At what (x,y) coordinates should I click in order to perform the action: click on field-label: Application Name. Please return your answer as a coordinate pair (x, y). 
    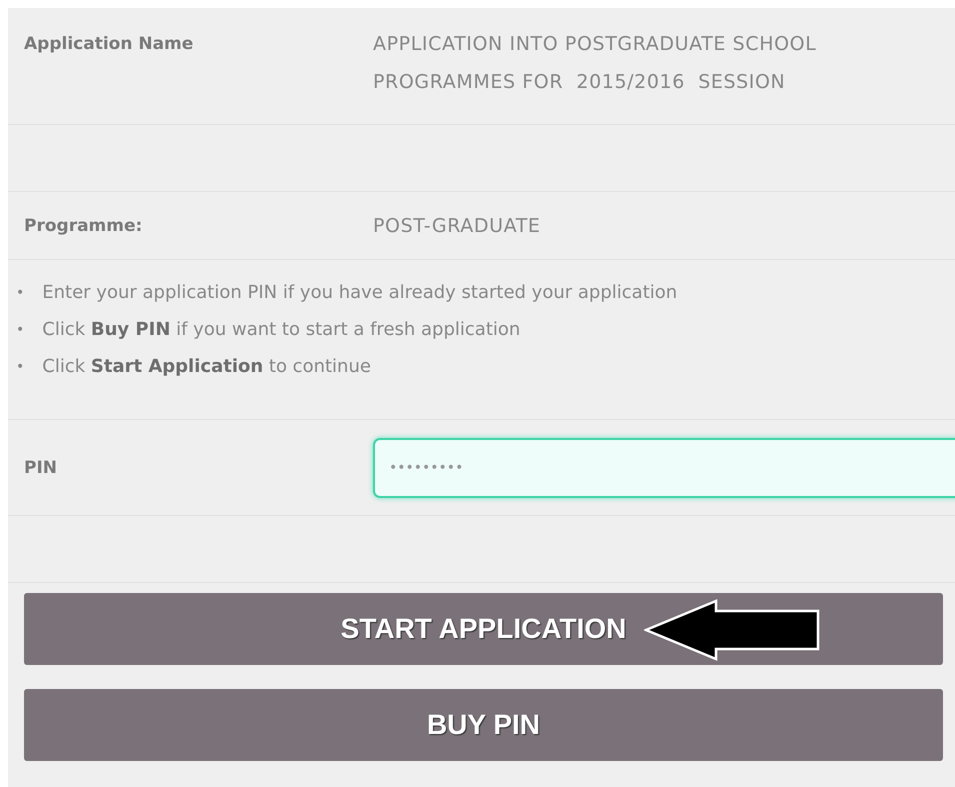
    Looking at the image, I should click on (109, 44).